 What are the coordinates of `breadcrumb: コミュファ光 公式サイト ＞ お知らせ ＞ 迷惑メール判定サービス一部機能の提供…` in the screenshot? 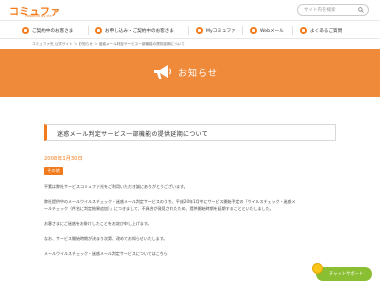 It's located at (108, 44).